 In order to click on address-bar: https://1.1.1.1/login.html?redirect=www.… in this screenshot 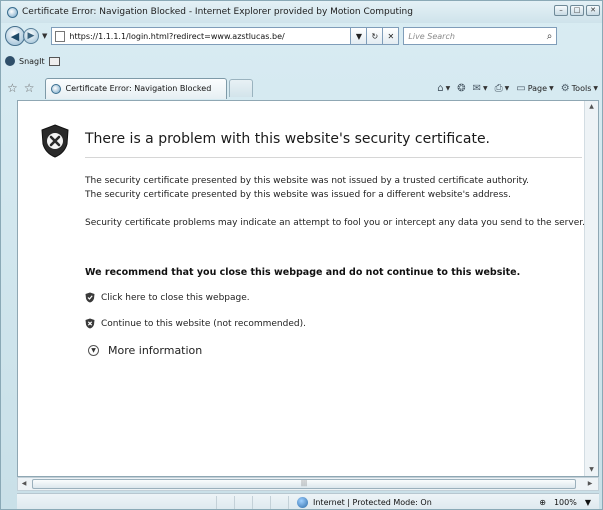, I will do `click(201, 36)`.